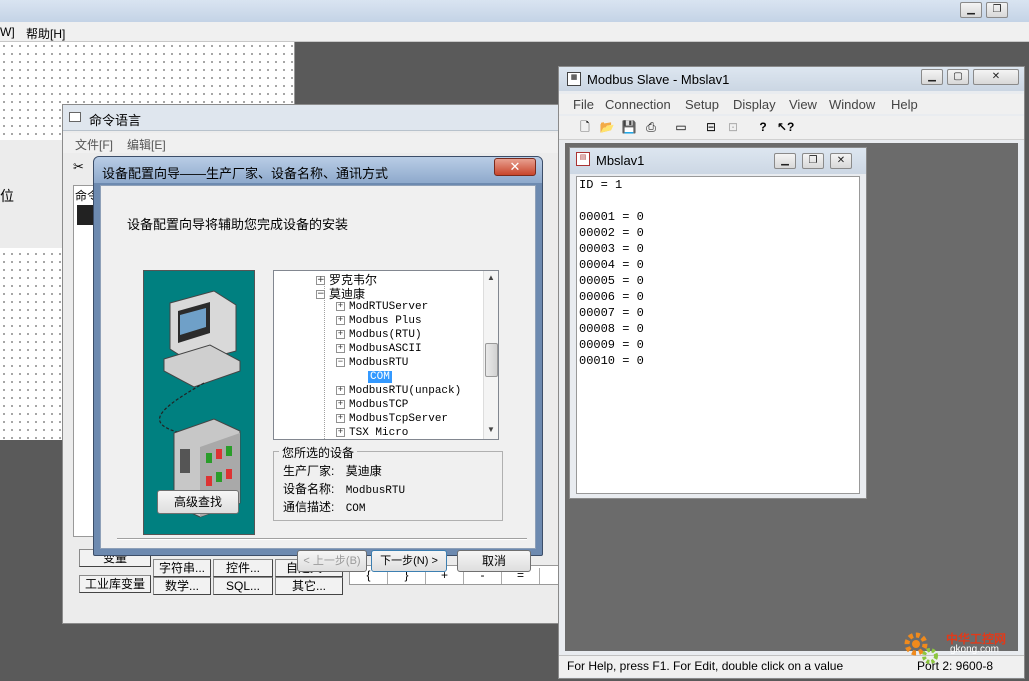 The height and width of the screenshot is (681, 1029). What do you see at coordinates (611, 217) in the screenshot?
I see `register-row: 00001 = 0` at bounding box center [611, 217].